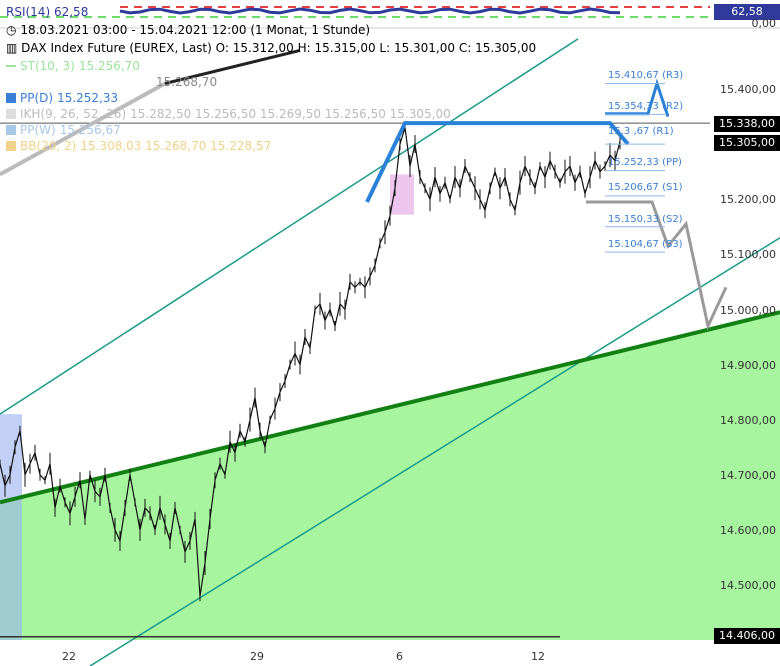 The height and width of the screenshot is (666, 780). Describe the element at coordinates (748, 530) in the screenshot. I see `y-tick: 14.600,00` at that location.